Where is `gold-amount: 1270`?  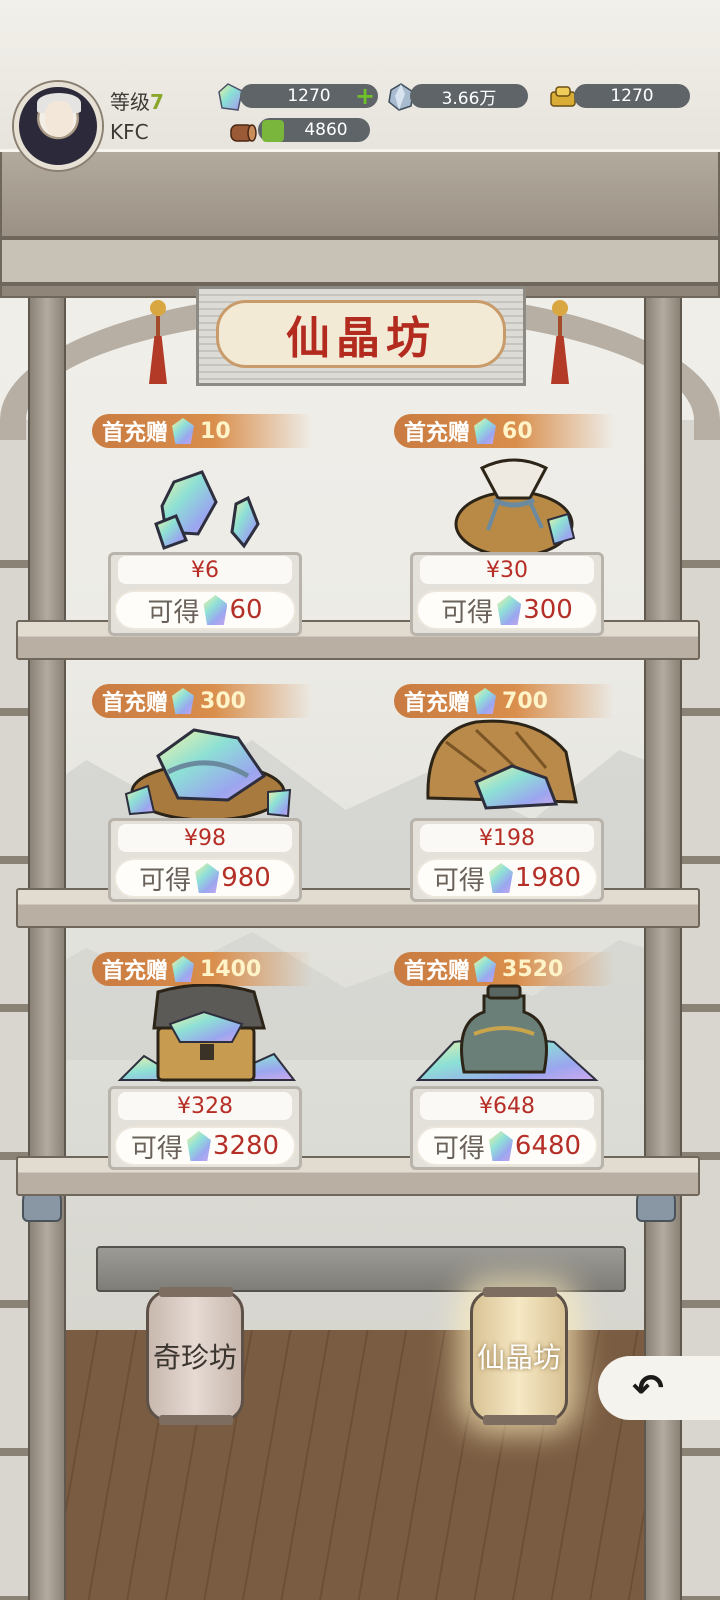 gold-amount: 1270 is located at coordinates (632, 96).